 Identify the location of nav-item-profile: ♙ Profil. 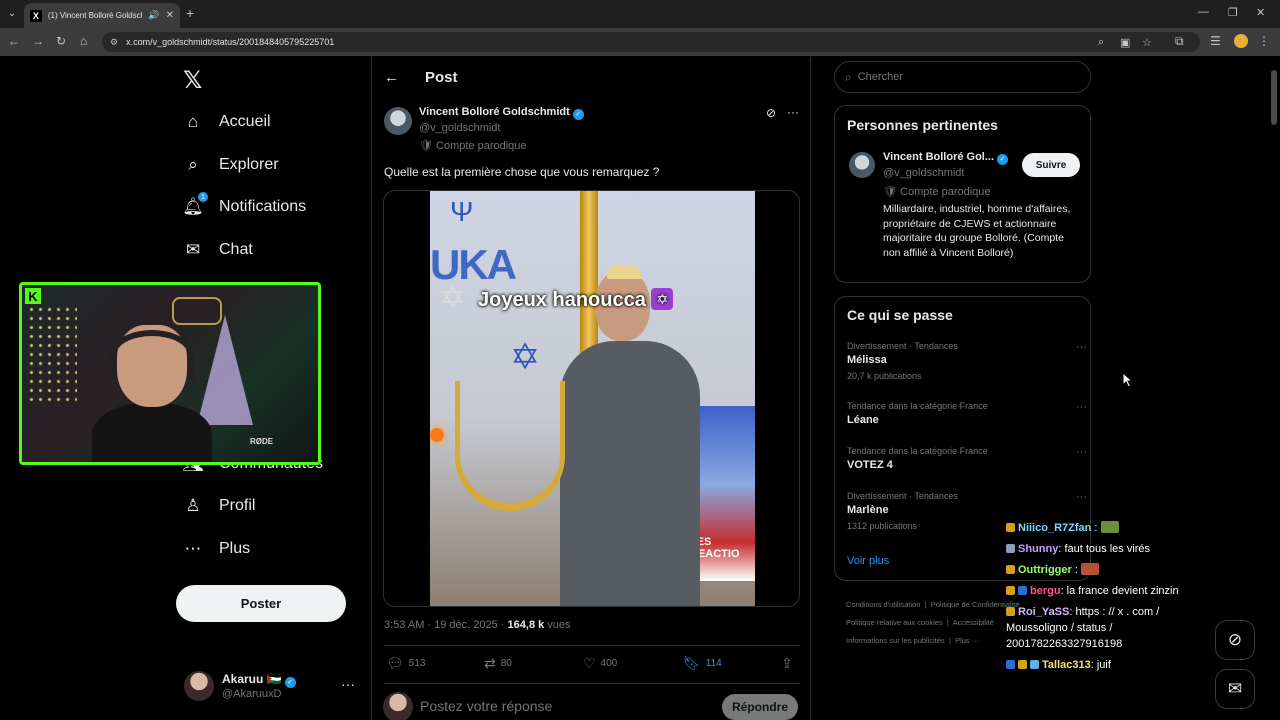
(219, 506).